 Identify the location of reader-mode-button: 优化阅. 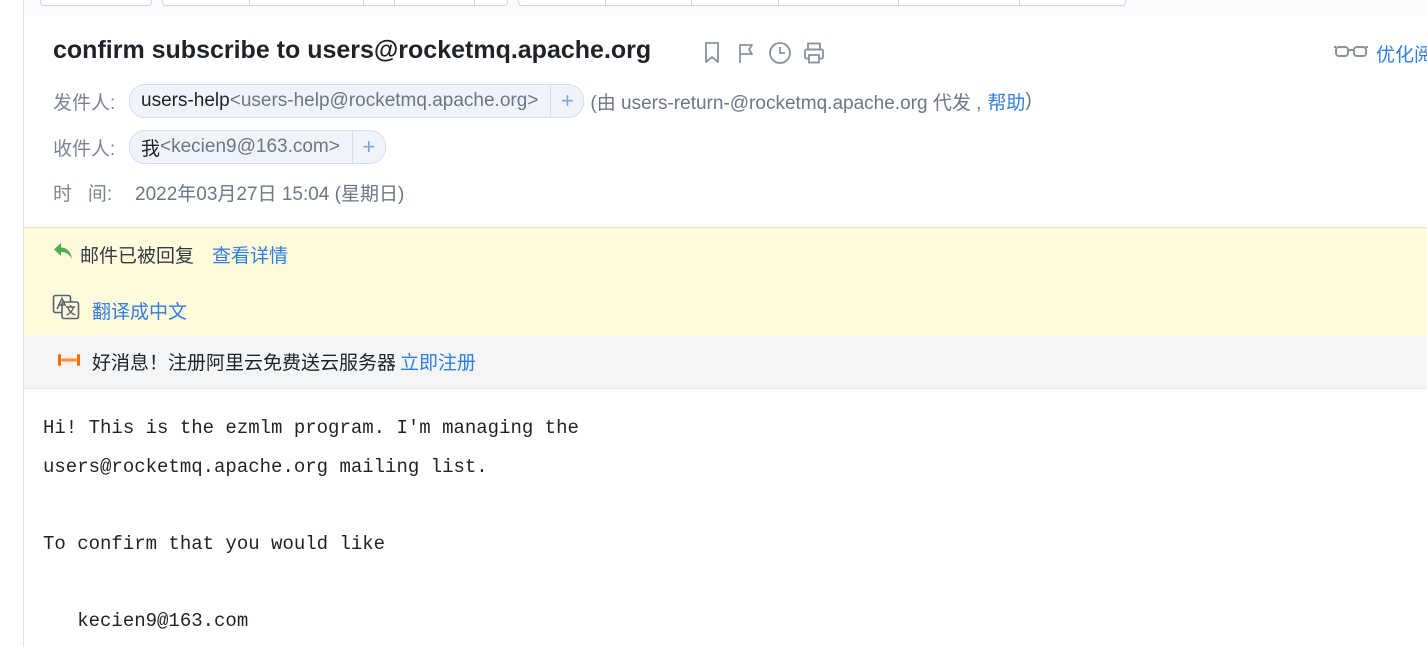
(1380, 53).